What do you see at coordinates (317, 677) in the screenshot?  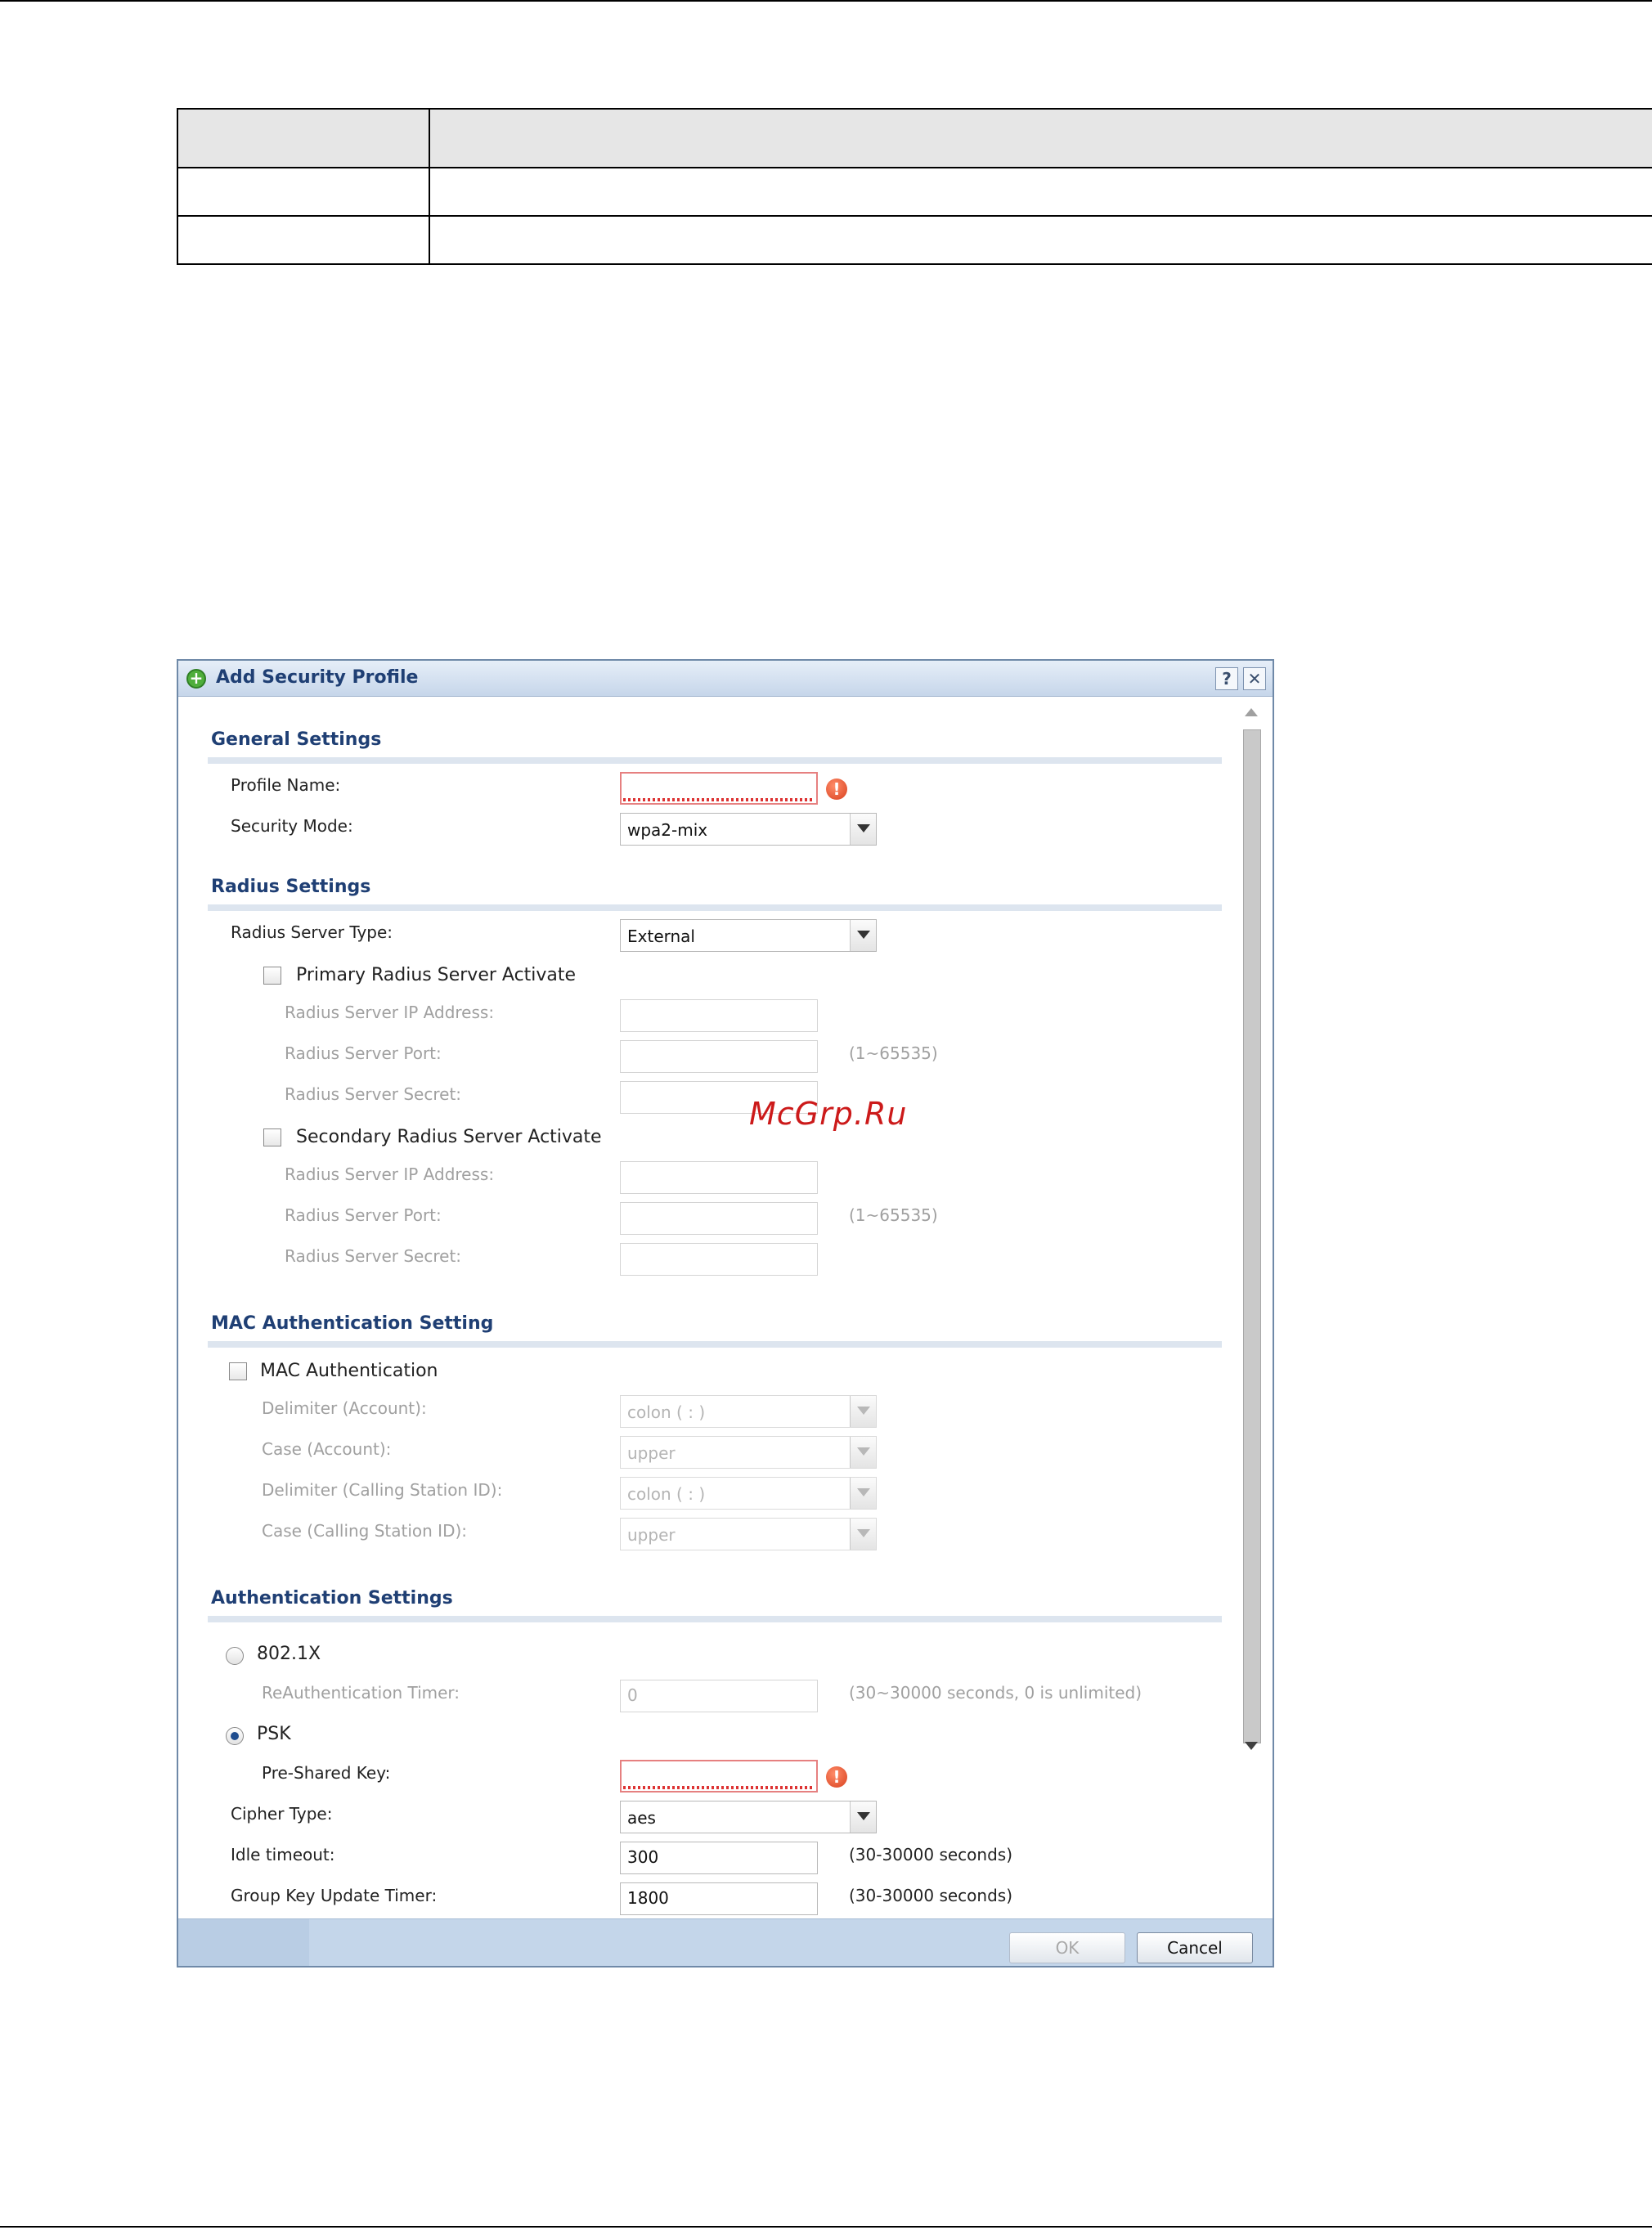 I see `dialog-title: Add Security Profile` at bounding box center [317, 677].